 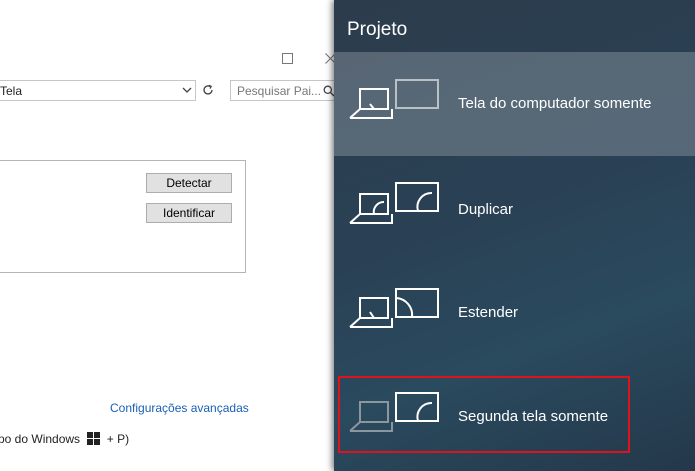 I want to click on option-label: Duplicar, so click(x=486, y=209).